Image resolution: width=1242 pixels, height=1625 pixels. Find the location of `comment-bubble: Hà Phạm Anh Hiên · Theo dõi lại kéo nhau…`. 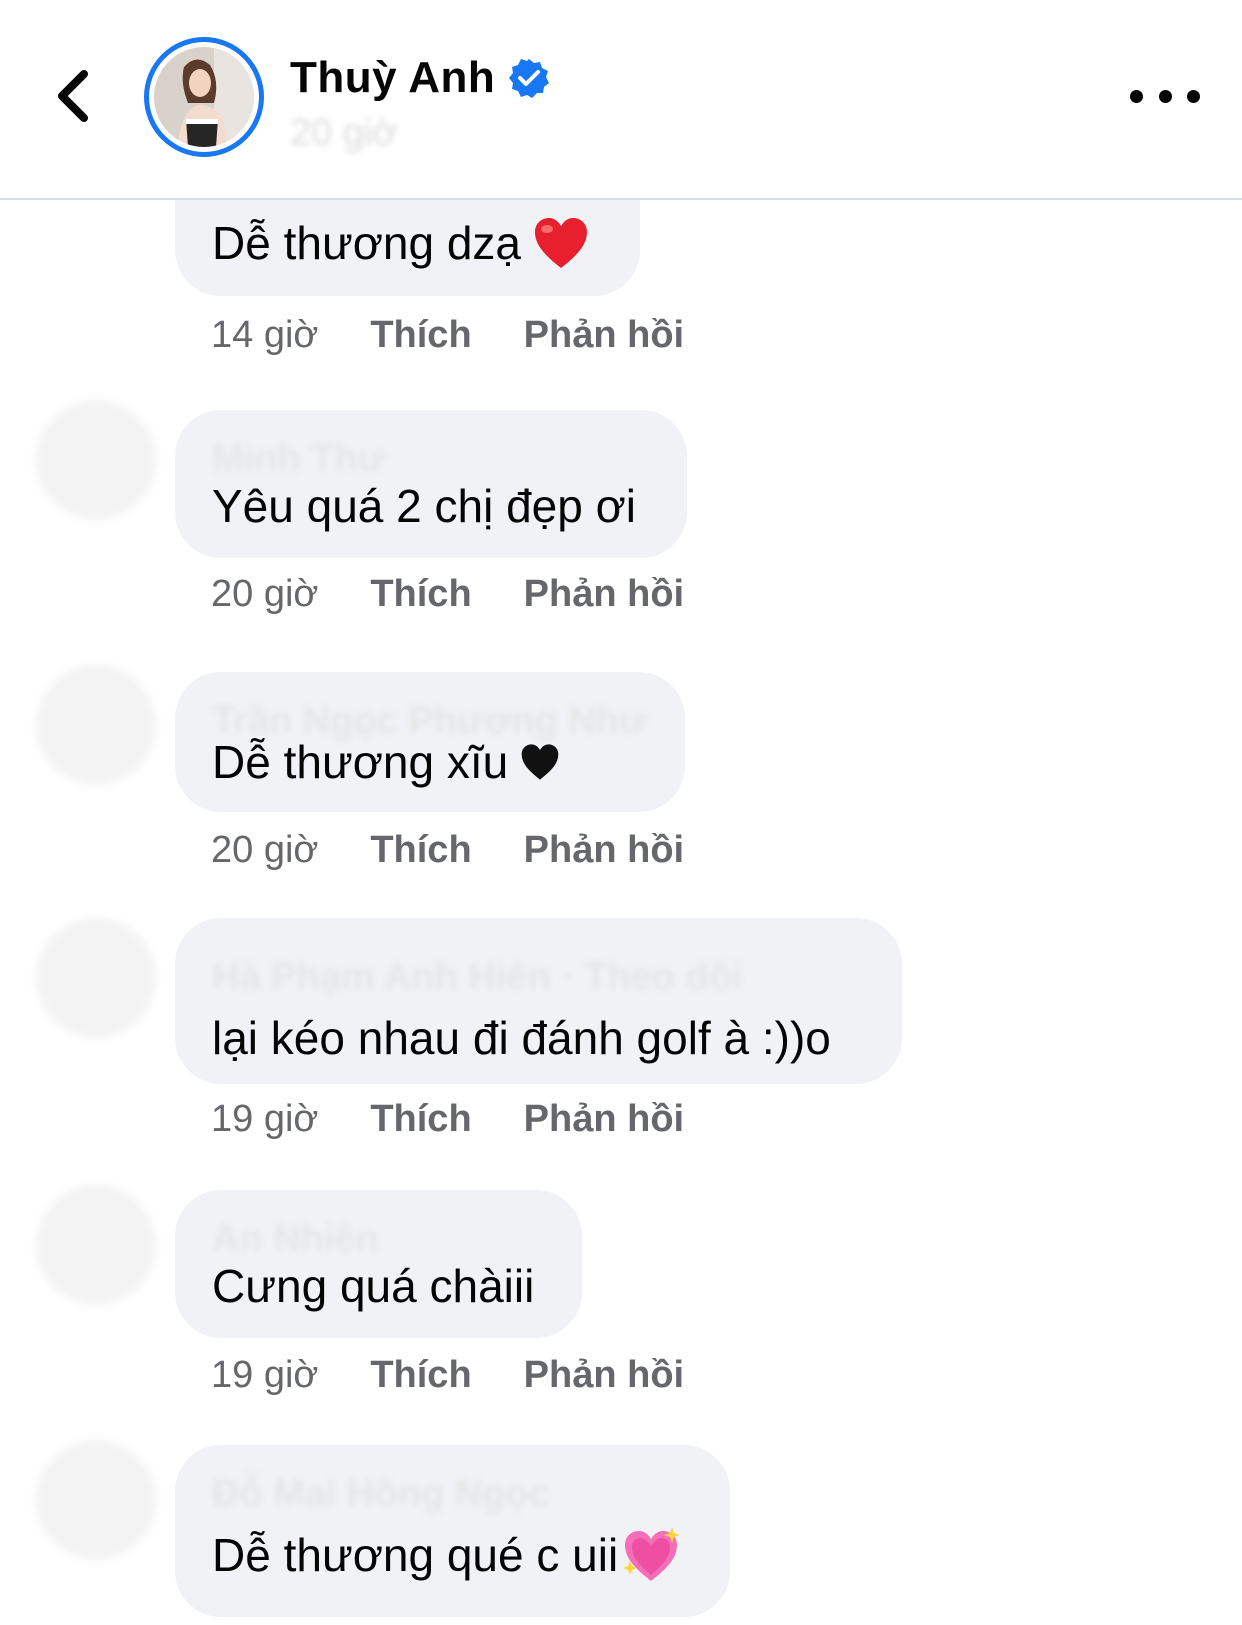

comment-bubble: Hà Phạm Anh Hiên · Theo dõi lại kéo nhau… is located at coordinates (538, 1001).